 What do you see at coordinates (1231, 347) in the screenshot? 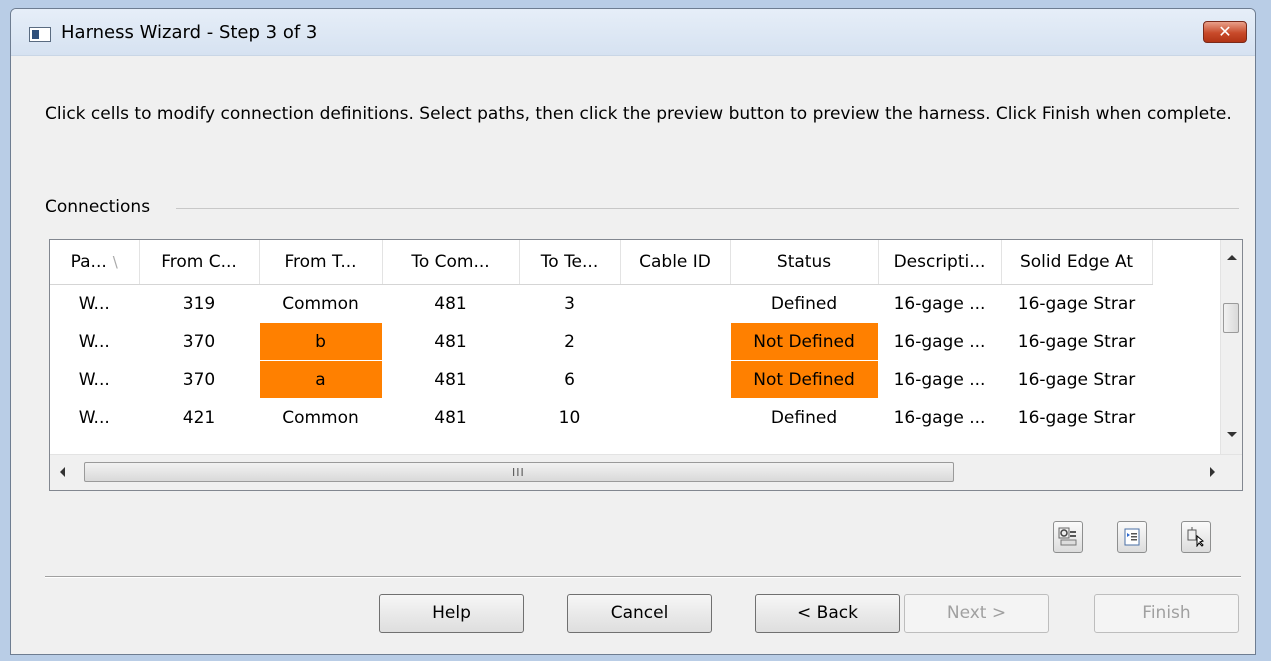
I see `vertical-scrollbar` at bounding box center [1231, 347].